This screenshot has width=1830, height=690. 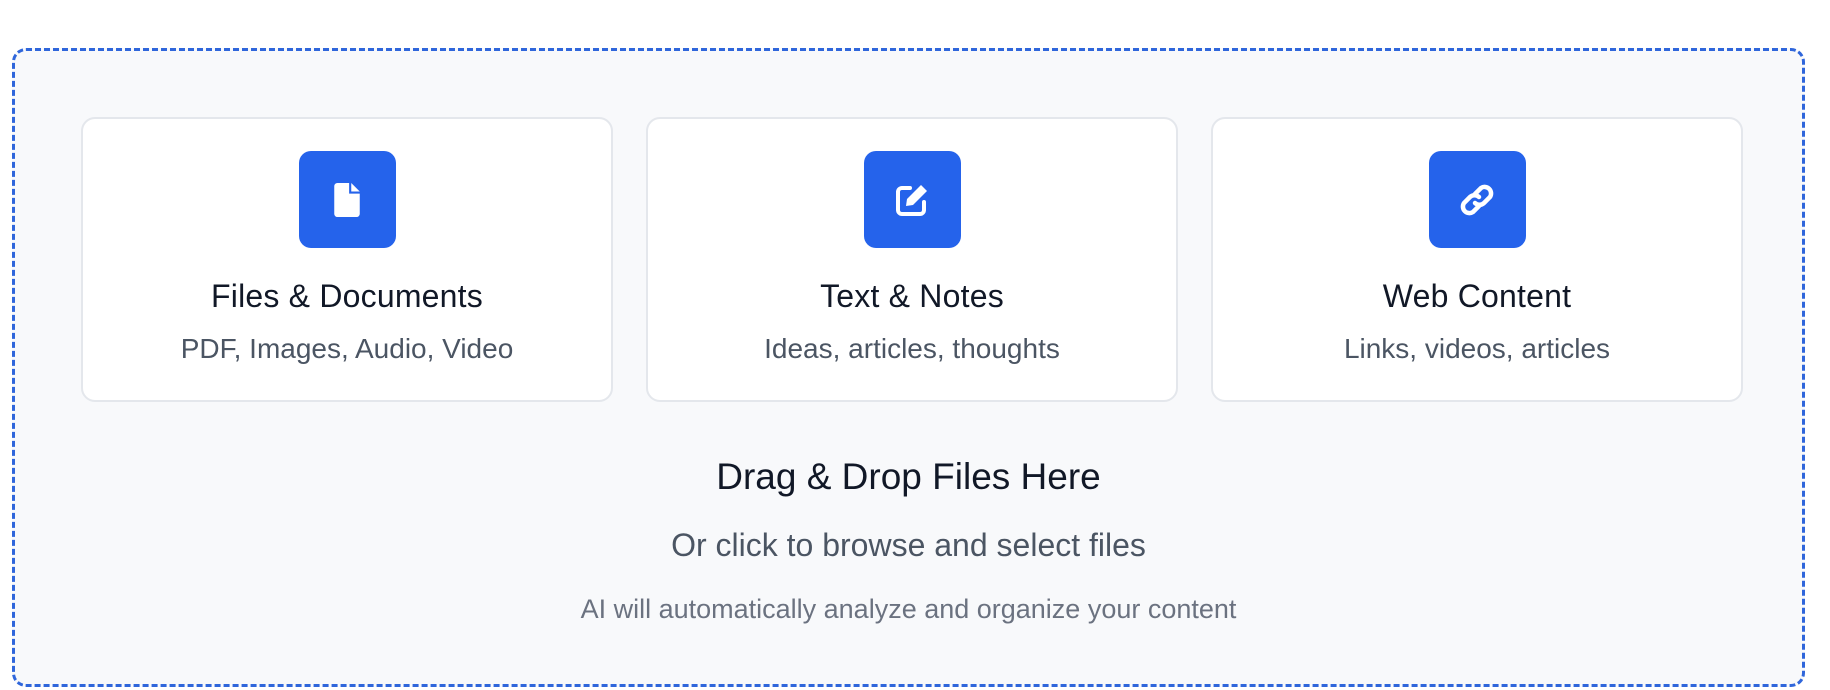 What do you see at coordinates (908, 476) in the screenshot?
I see `dropzone-title: Drag & Drop Files Here` at bounding box center [908, 476].